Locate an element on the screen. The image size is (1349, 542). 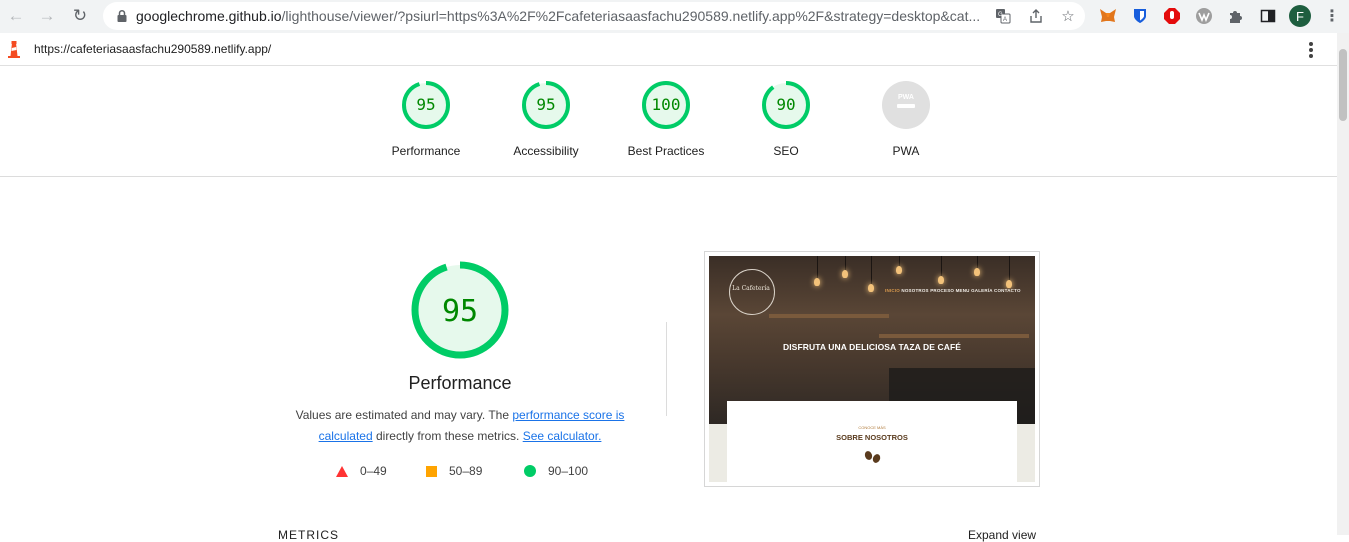
legend-average: 50–89 is located at coordinates (454, 471).